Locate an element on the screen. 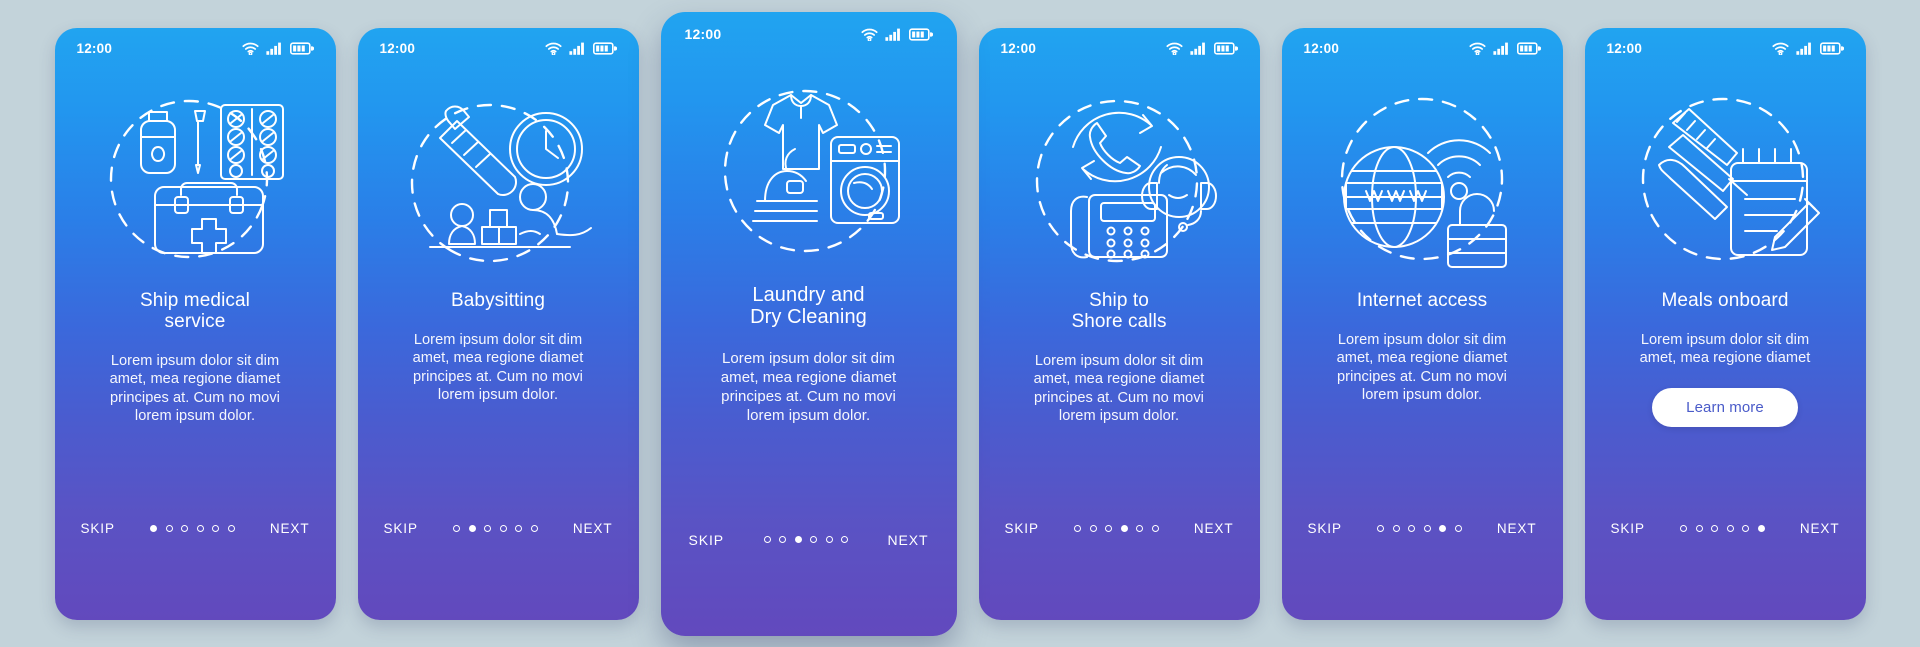 This screenshot has height=647, width=1920. meals-onboard-icon is located at coordinates (1725, 180).